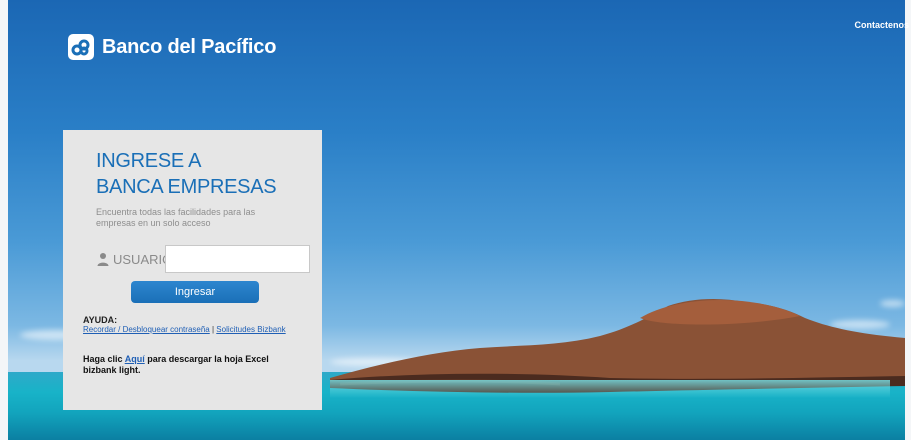  What do you see at coordinates (195, 292) in the screenshot?
I see `submit-button: Ingresar` at bounding box center [195, 292].